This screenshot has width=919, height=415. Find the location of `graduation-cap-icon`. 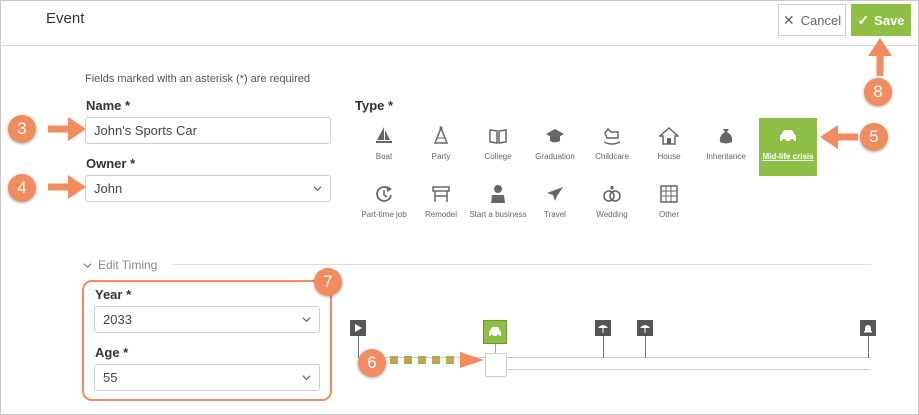

graduation-cap-icon is located at coordinates (555, 136).